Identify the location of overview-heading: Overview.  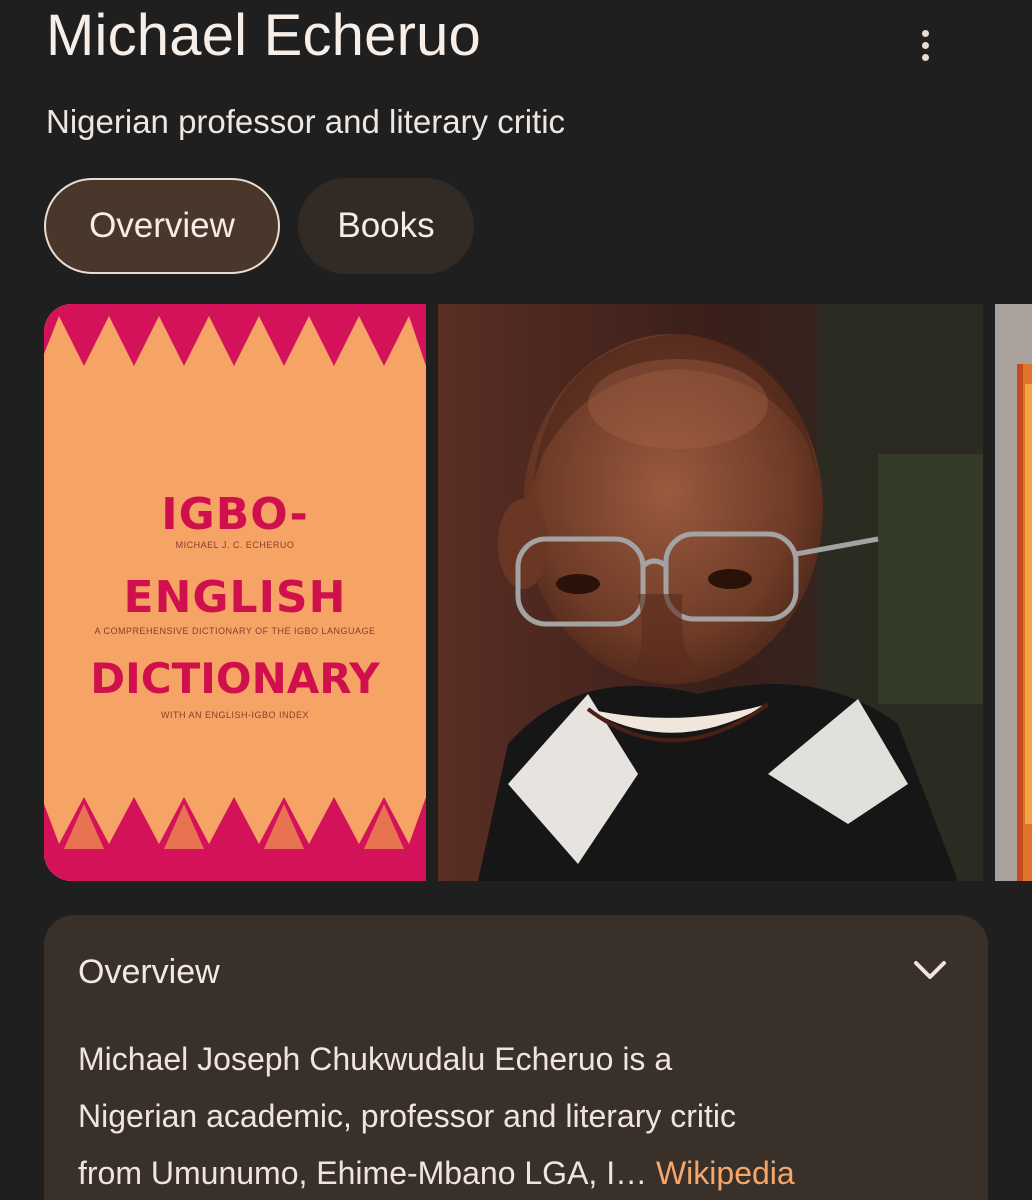
(149, 972).